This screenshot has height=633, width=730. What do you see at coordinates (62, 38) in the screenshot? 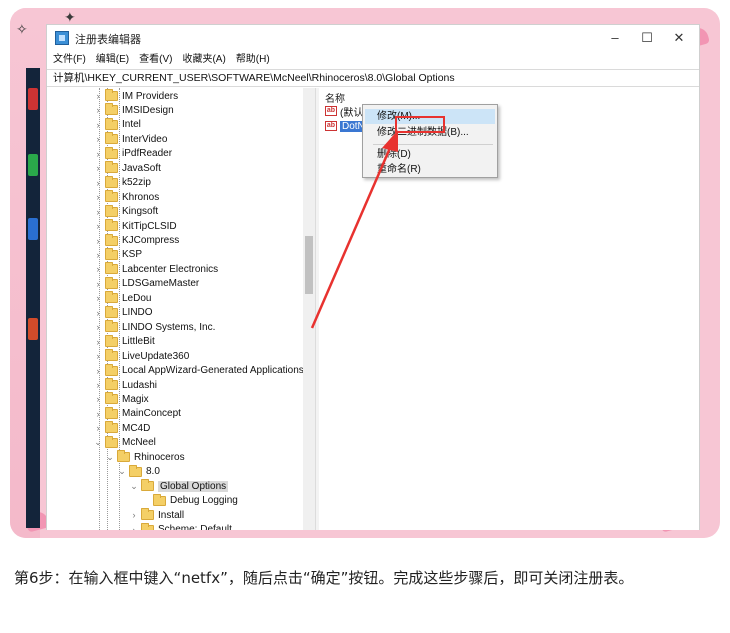
I see `registry-app-icon` at bounding box center [62, 38].